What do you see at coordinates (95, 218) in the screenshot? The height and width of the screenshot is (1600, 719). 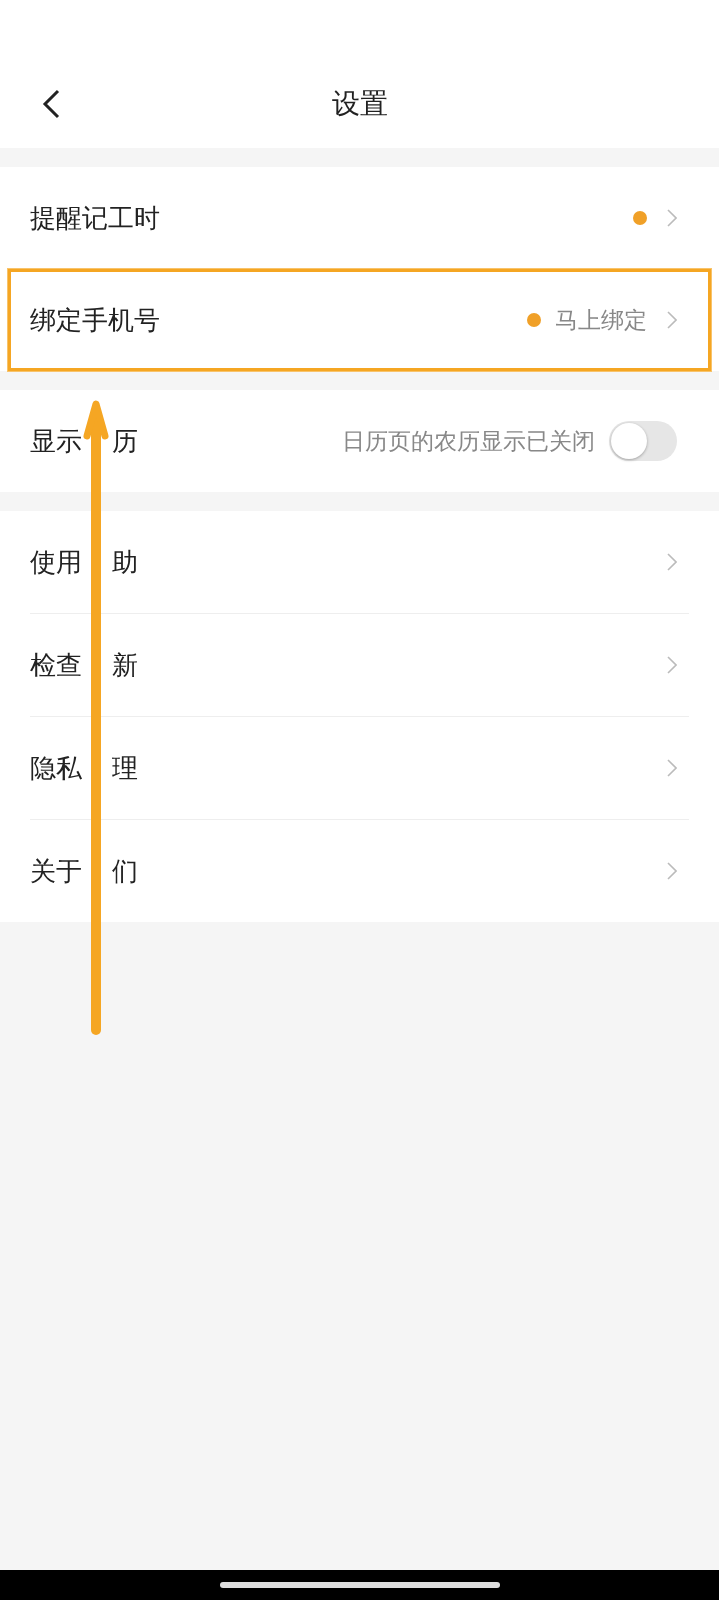 I see `row-label: 提醒记工时` at bounding box center [95, 218].